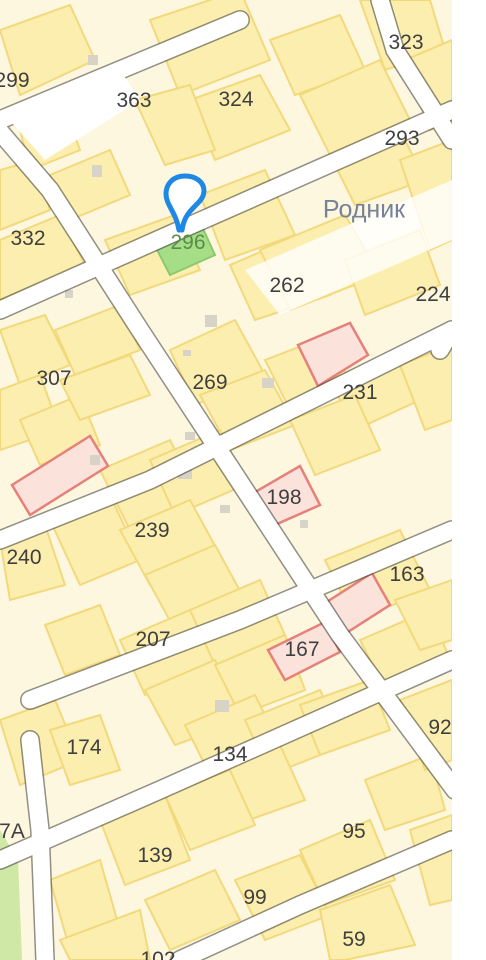 The width and height of the screenshot is (486, 960). Describe the element at coordinates (54, 378) in the screenshot. I see `plot-label: 307` at that location.